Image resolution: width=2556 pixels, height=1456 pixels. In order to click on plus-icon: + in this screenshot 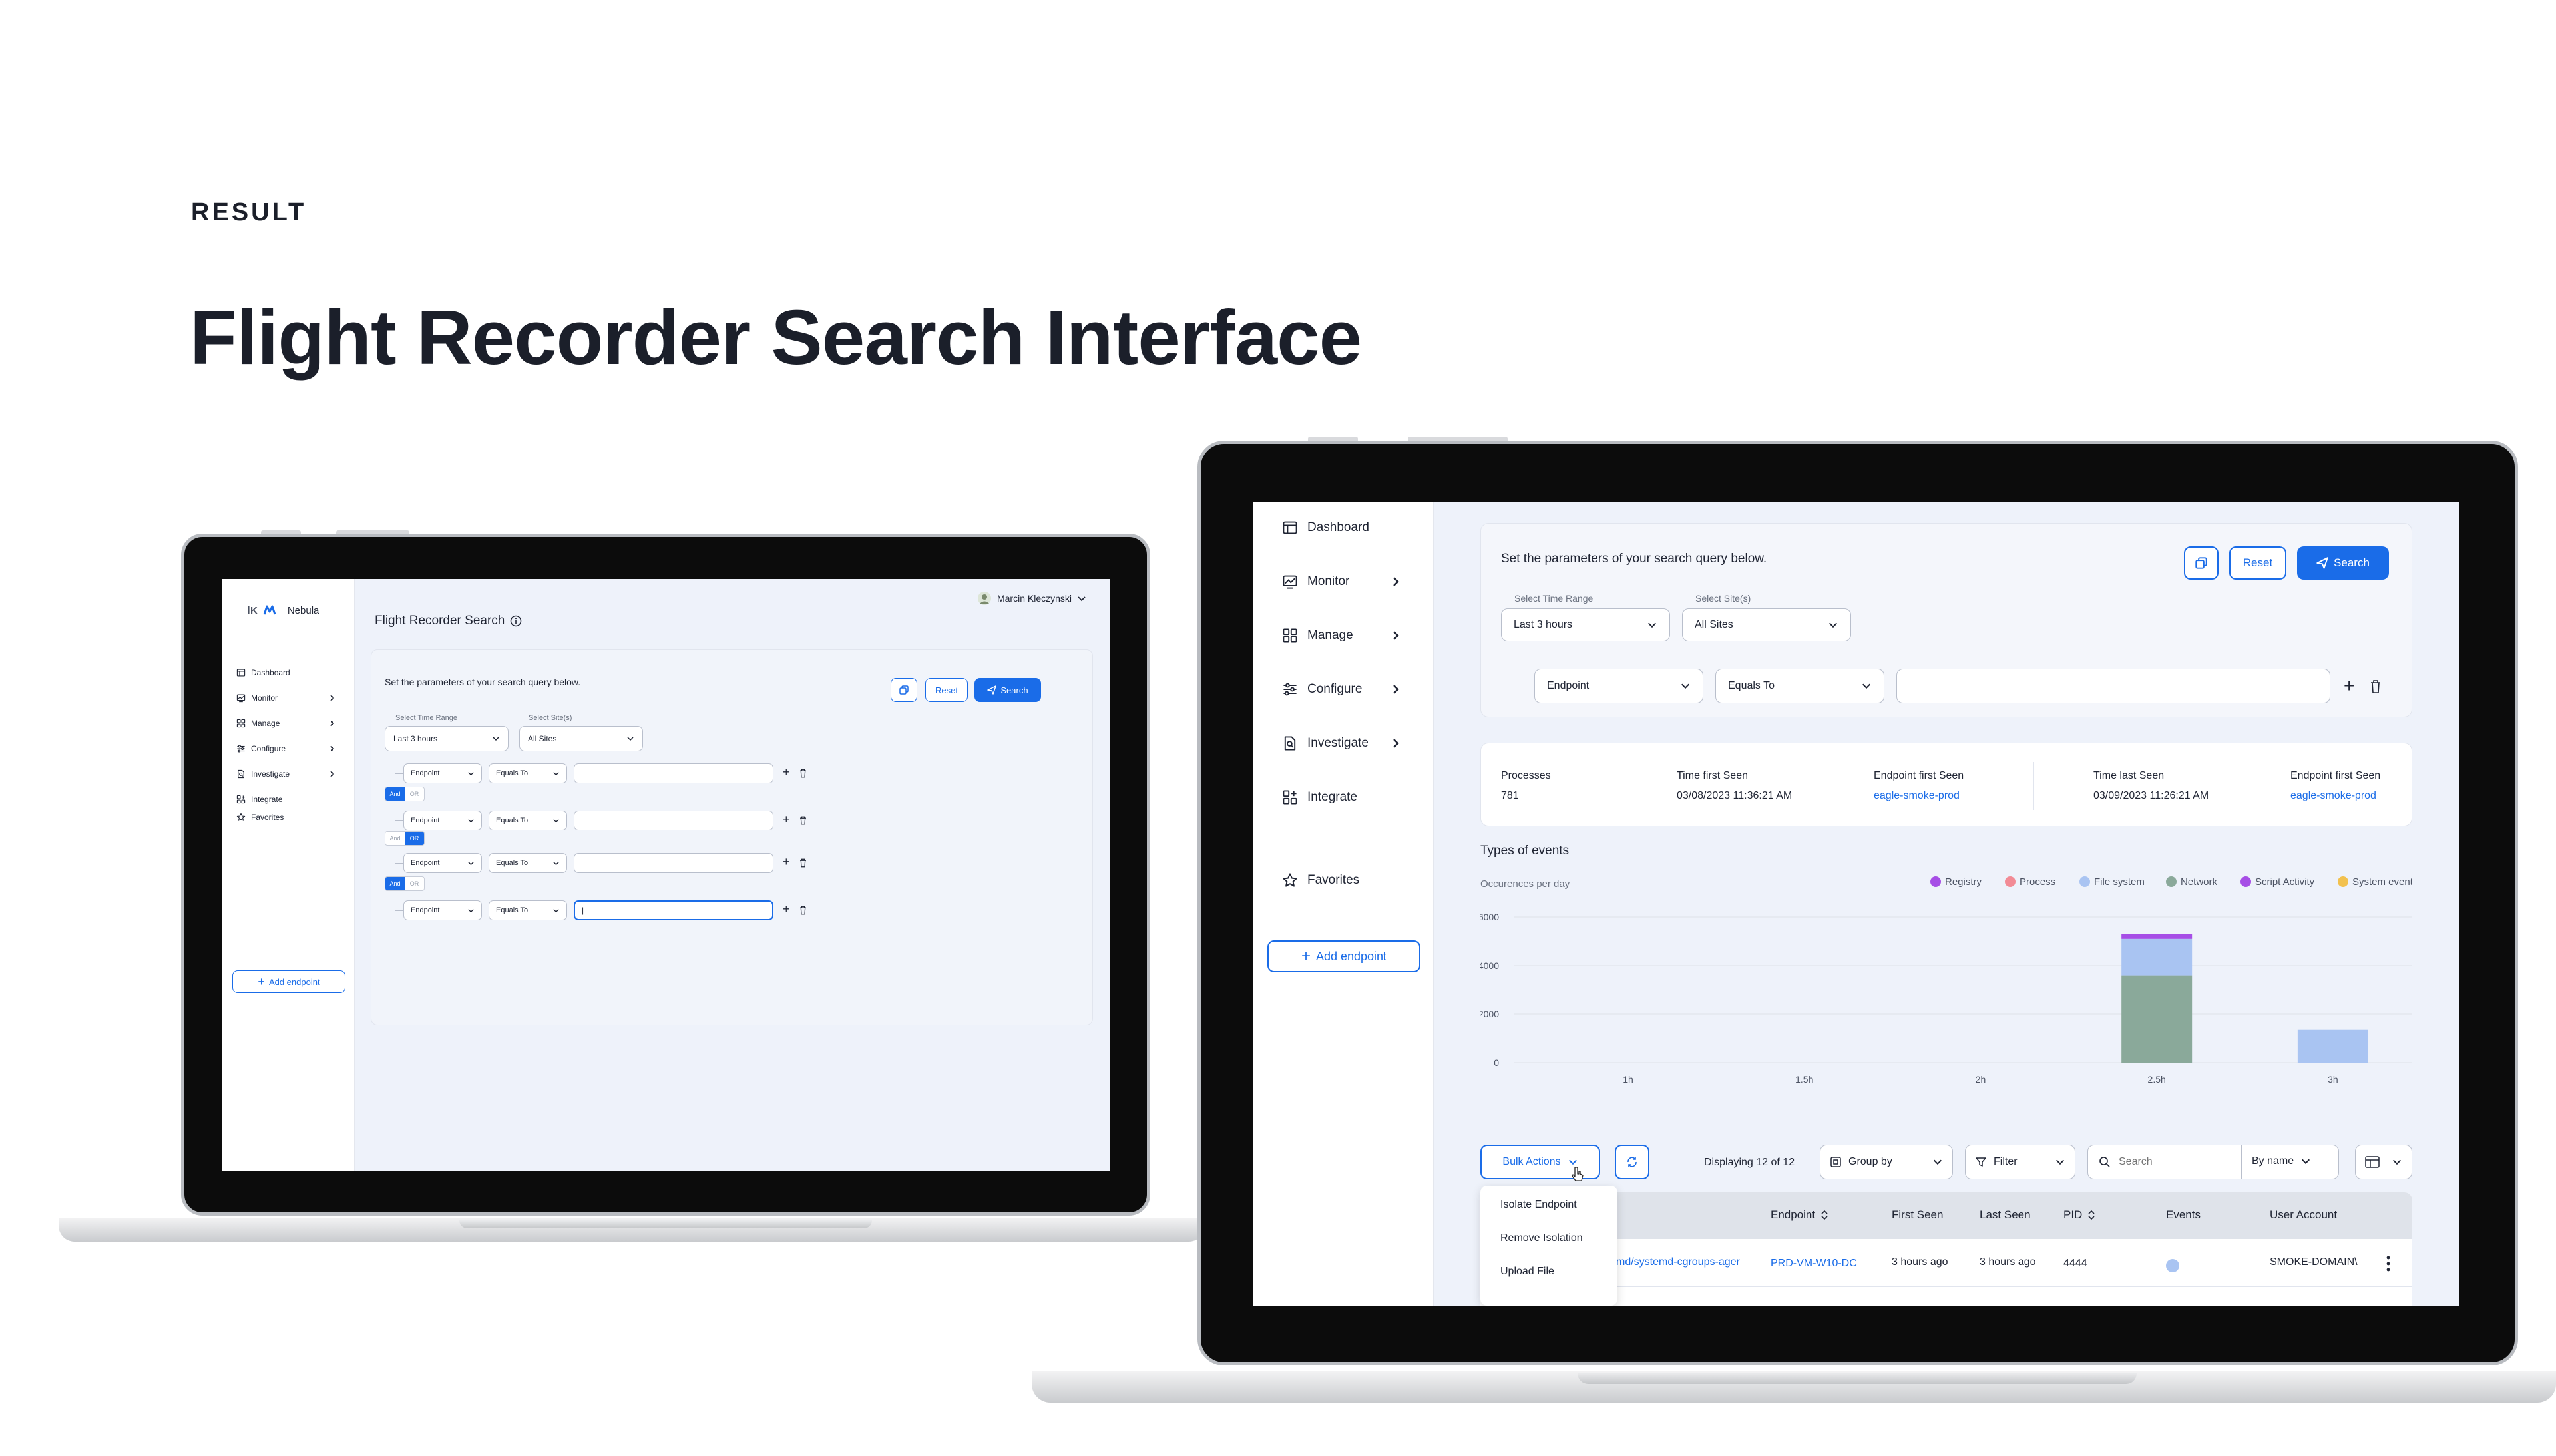, I will do `click(261, 981)`.